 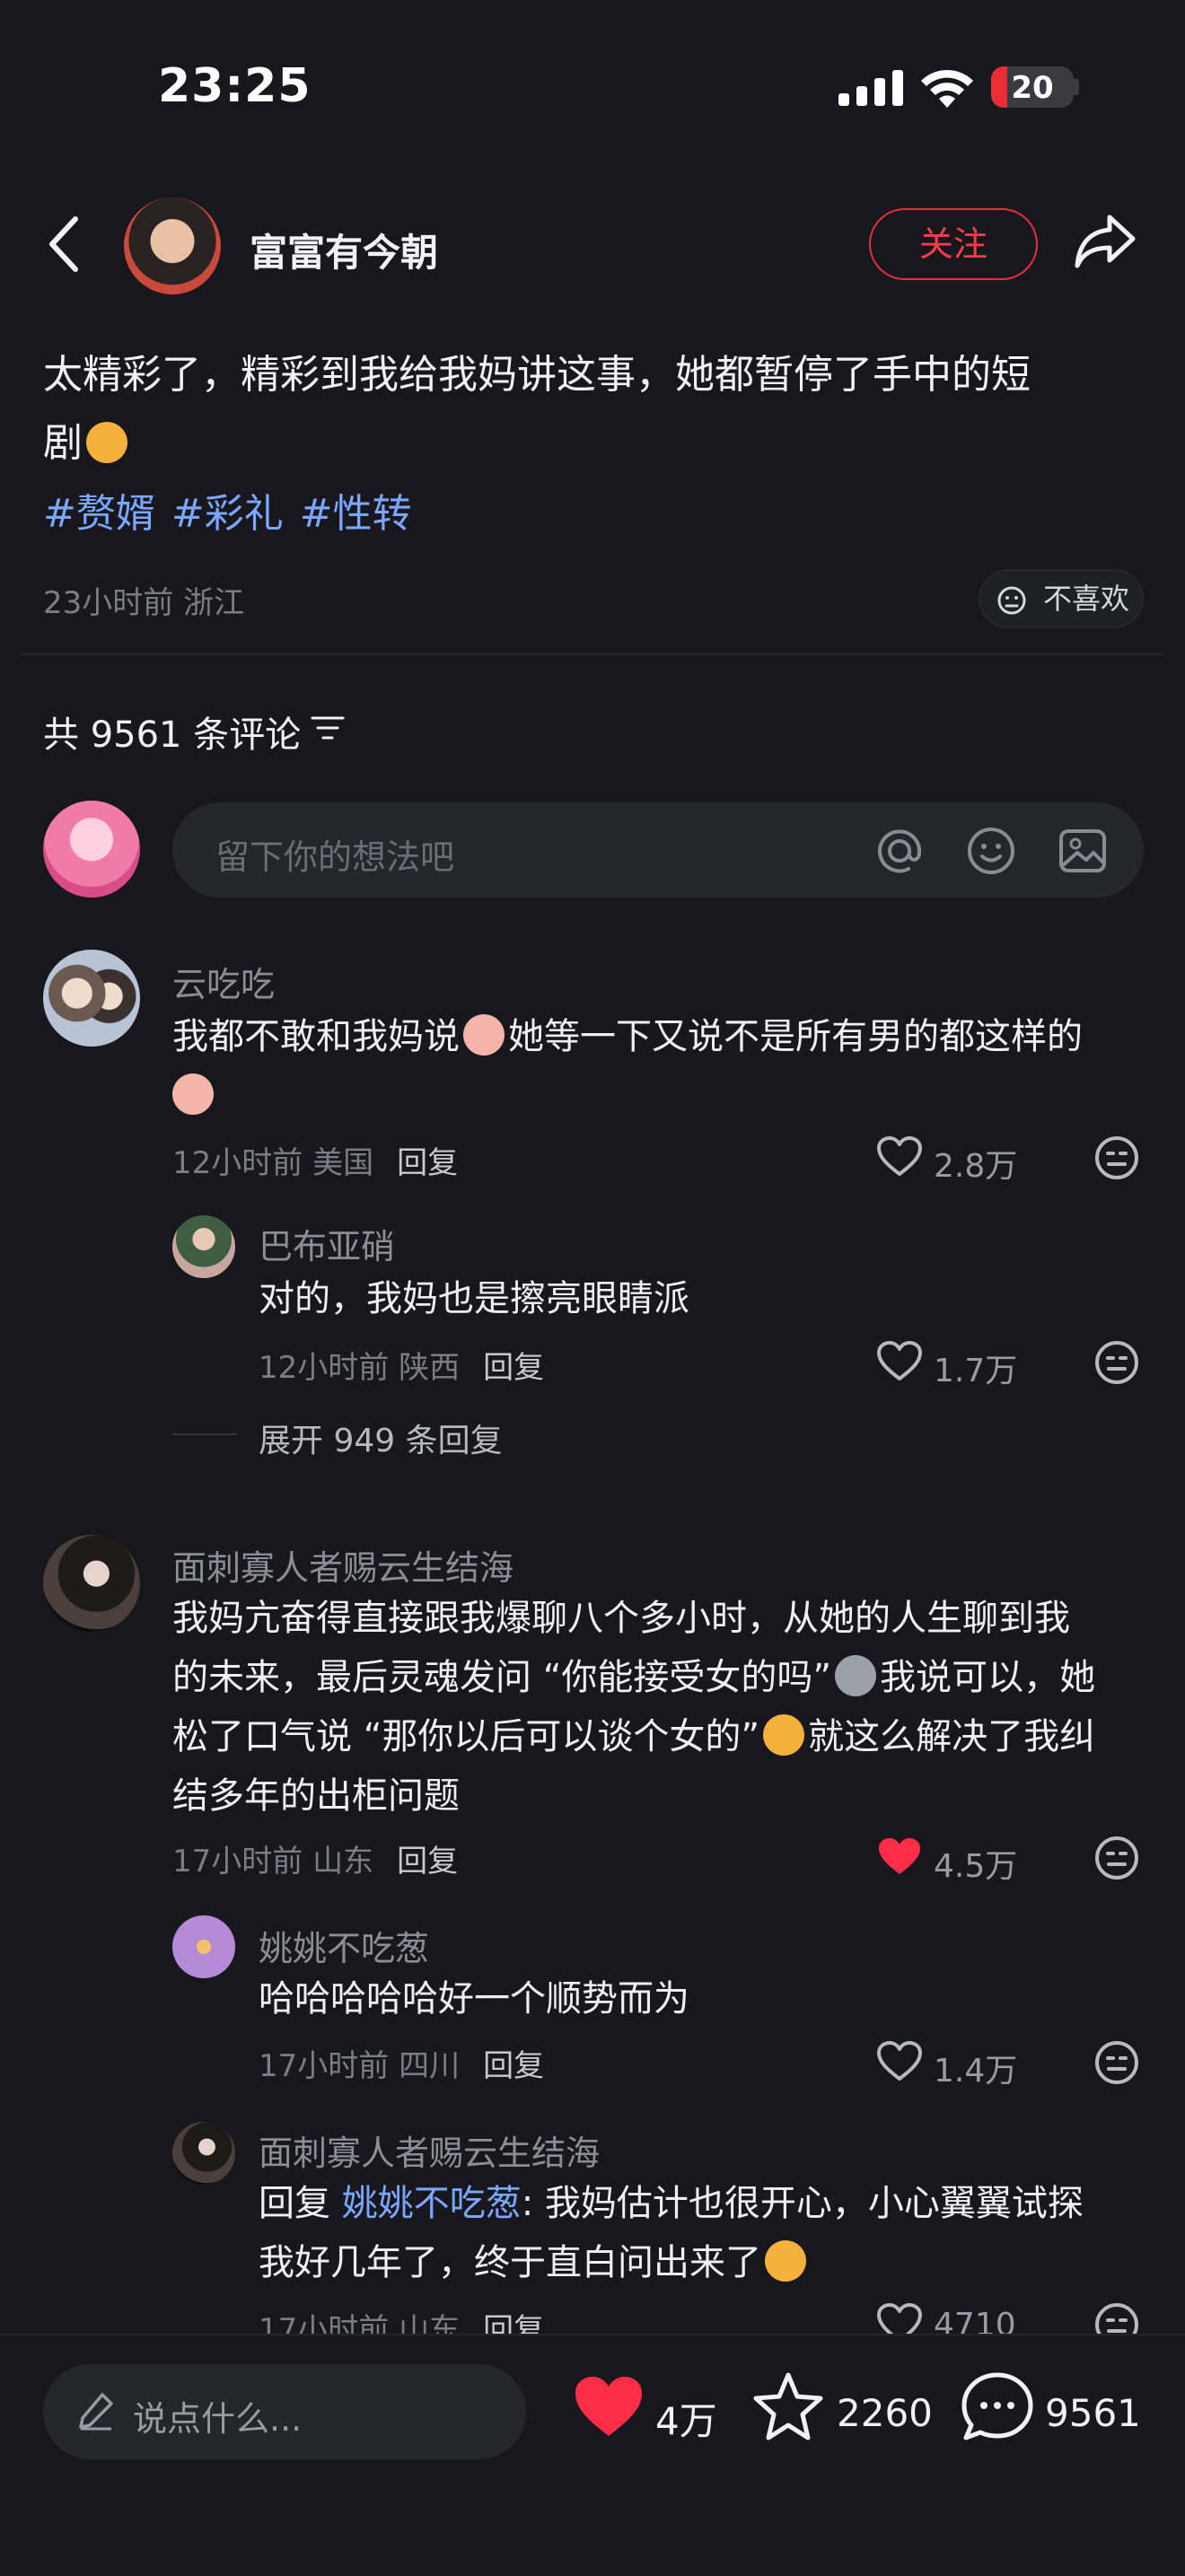 What do you see at coordinates (315, 1861) in the screenshot?
I see `comment-meta: 17小时前 山东 回复` at bounding box center [315, 1861].